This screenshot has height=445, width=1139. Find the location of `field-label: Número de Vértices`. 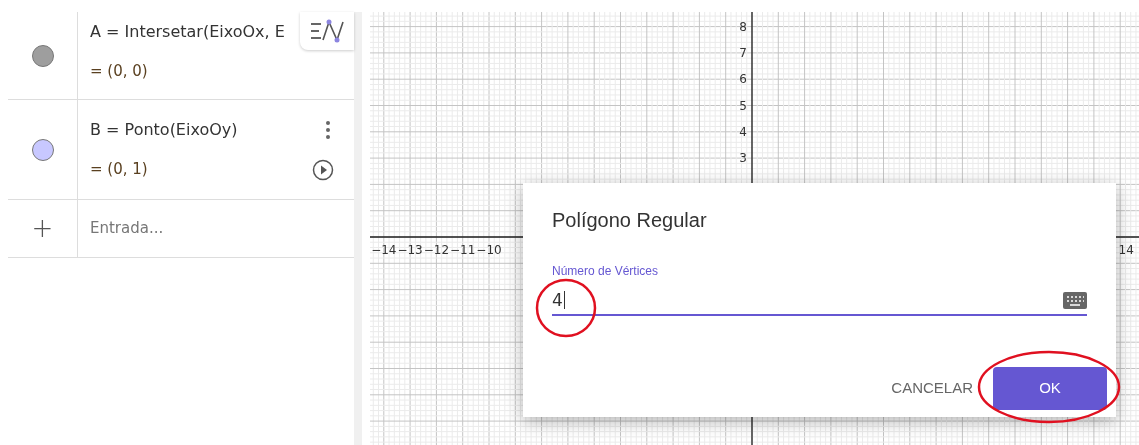

field-label: Número de Vértices is located at coordinates (606, 271).